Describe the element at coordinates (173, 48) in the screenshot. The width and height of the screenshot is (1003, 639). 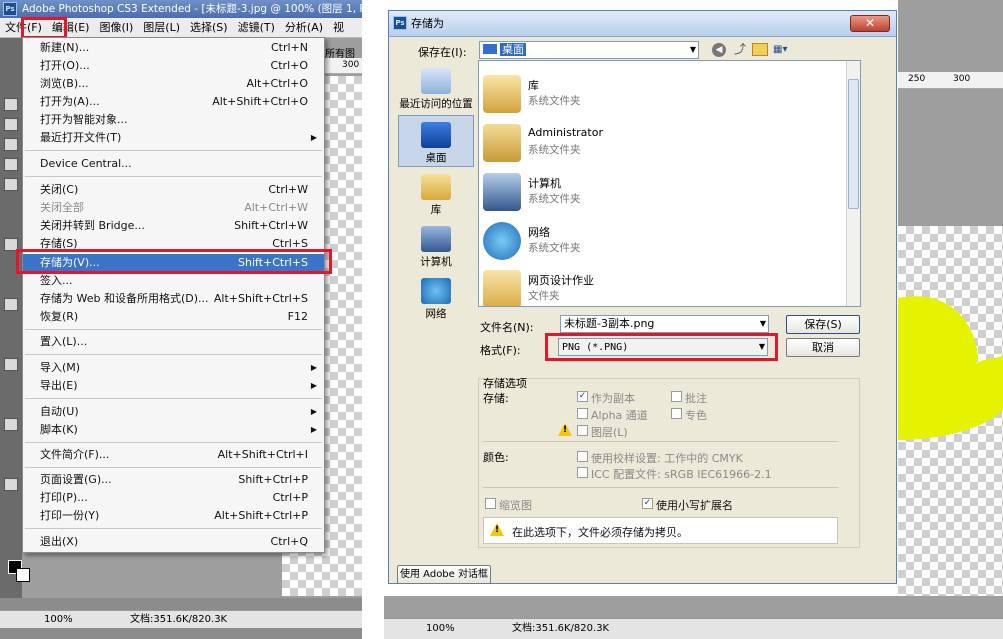
I see `menu-item-new: 新建(N)... Ctrl+N` at that location.